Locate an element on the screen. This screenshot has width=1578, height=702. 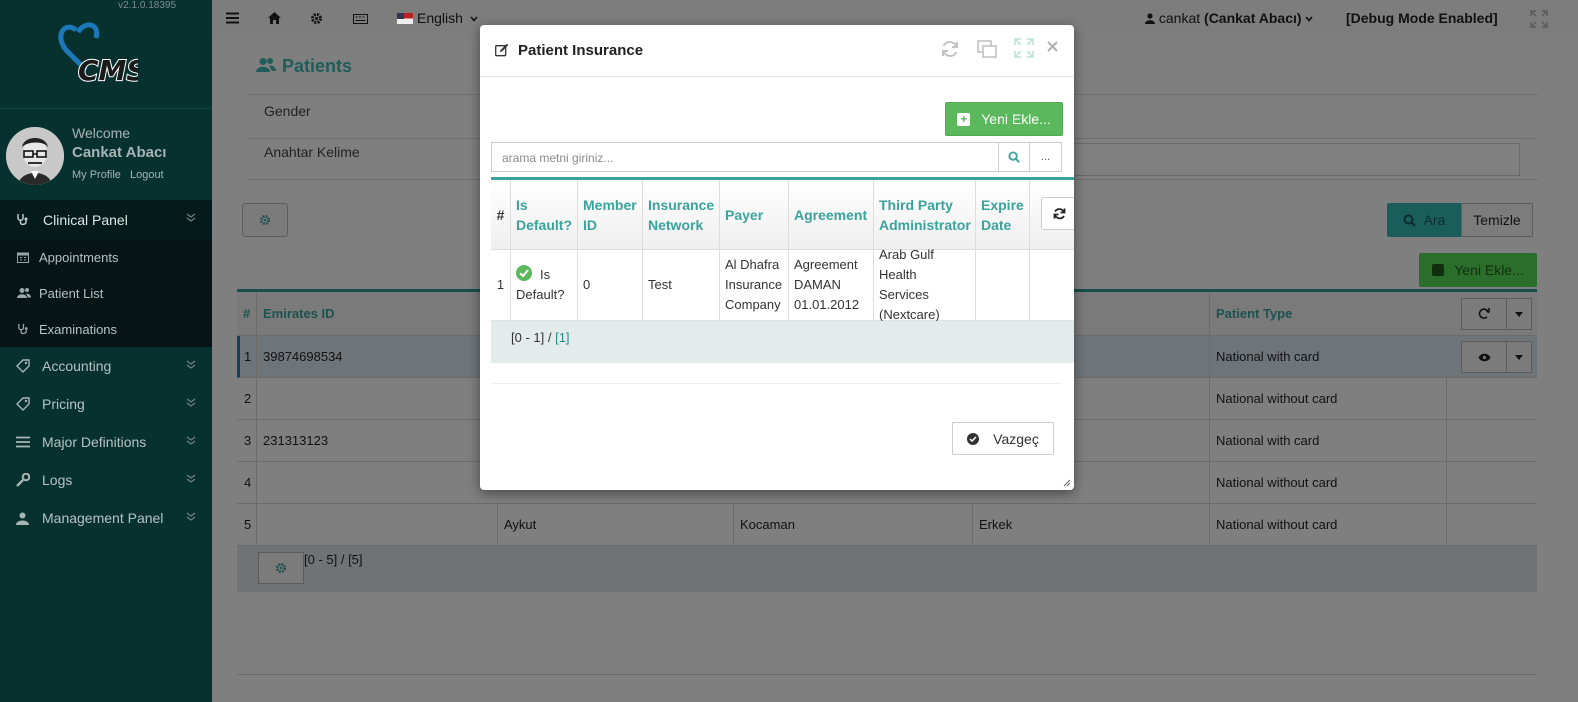
is-default-cell: Is Default? is located at coordinates (543, 285).